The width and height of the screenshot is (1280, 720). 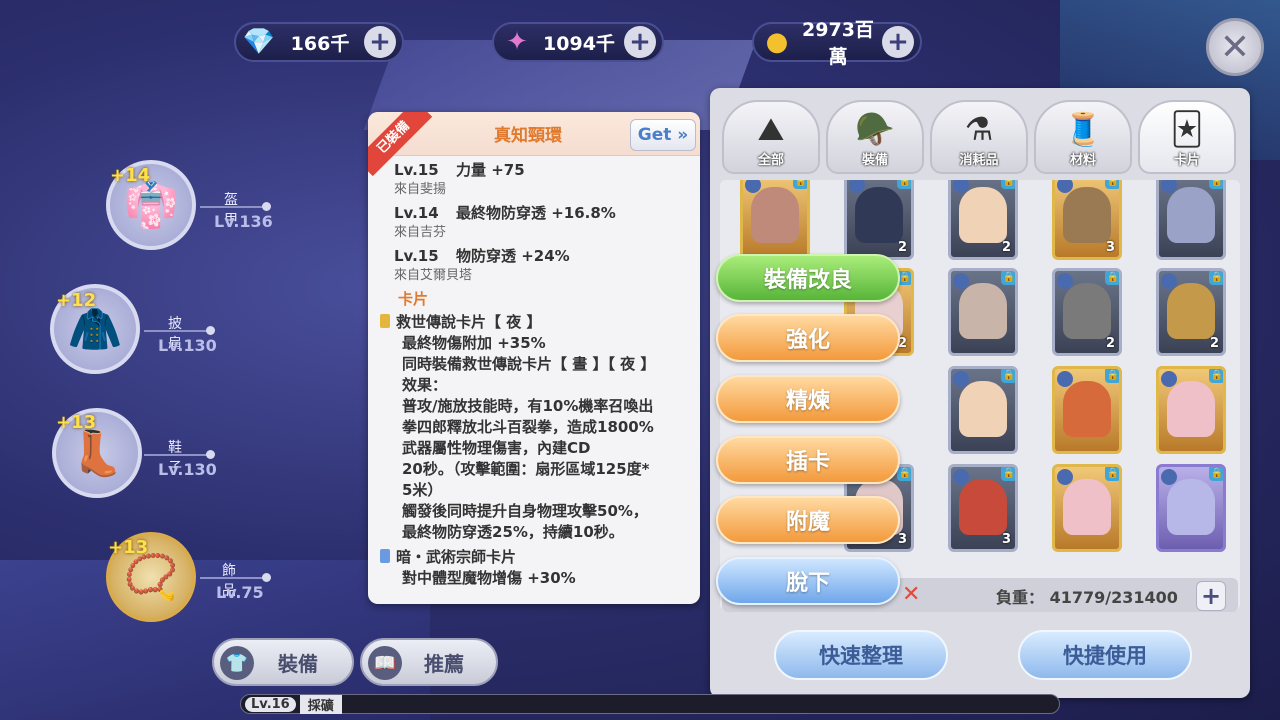 What do you see at coordinates (808, 338) in the screenshot?
I see `enhance-button: 強化` at bounding box center [808, 338].